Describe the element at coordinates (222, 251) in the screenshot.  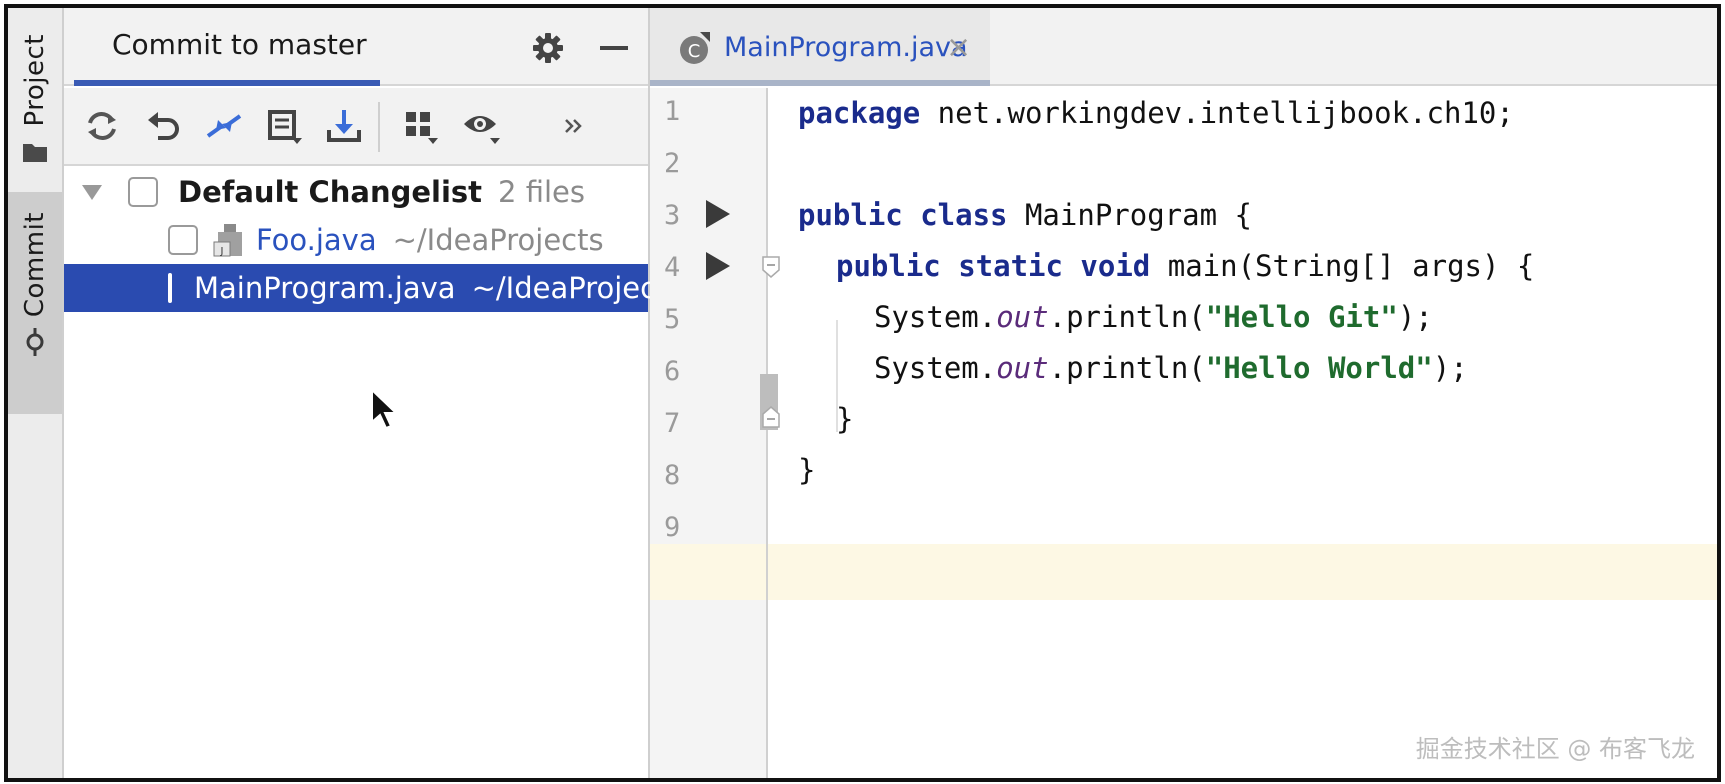
I see `svg-text: J` at that location.